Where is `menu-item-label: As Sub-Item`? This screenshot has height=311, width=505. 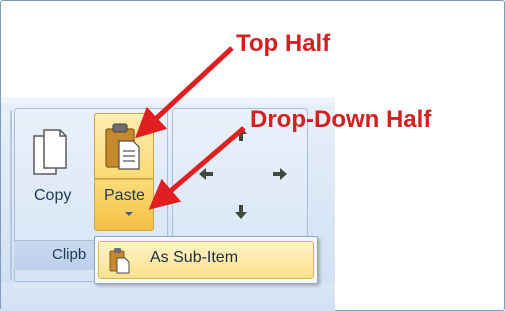
menu-item-label: As Sub-Item is located at coordinates (194, 257).